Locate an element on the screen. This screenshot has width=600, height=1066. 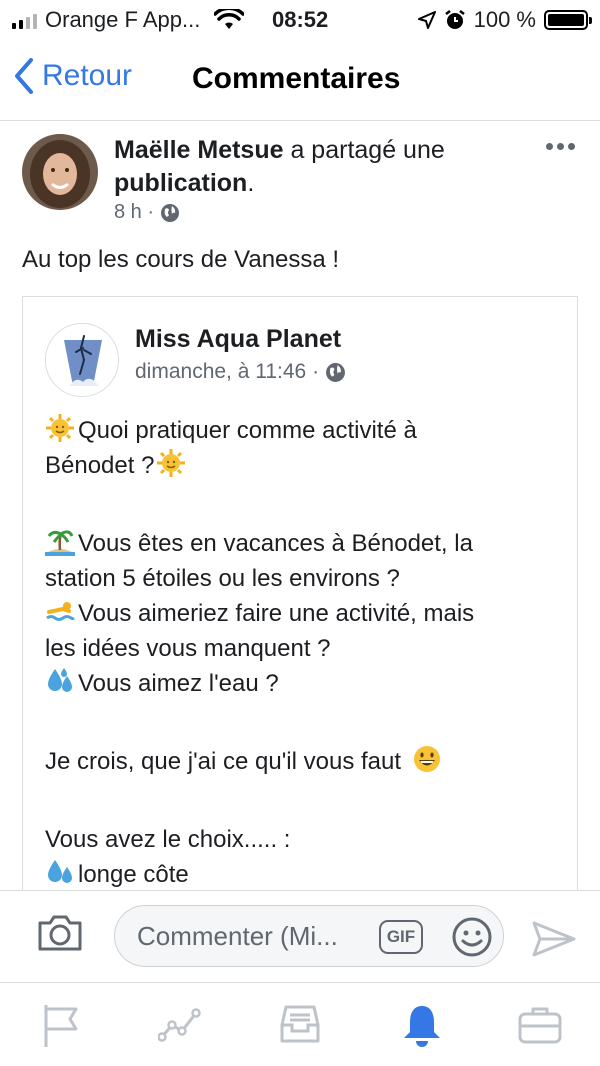
text-line-content: longe côte is located at coordinates (133, 874).